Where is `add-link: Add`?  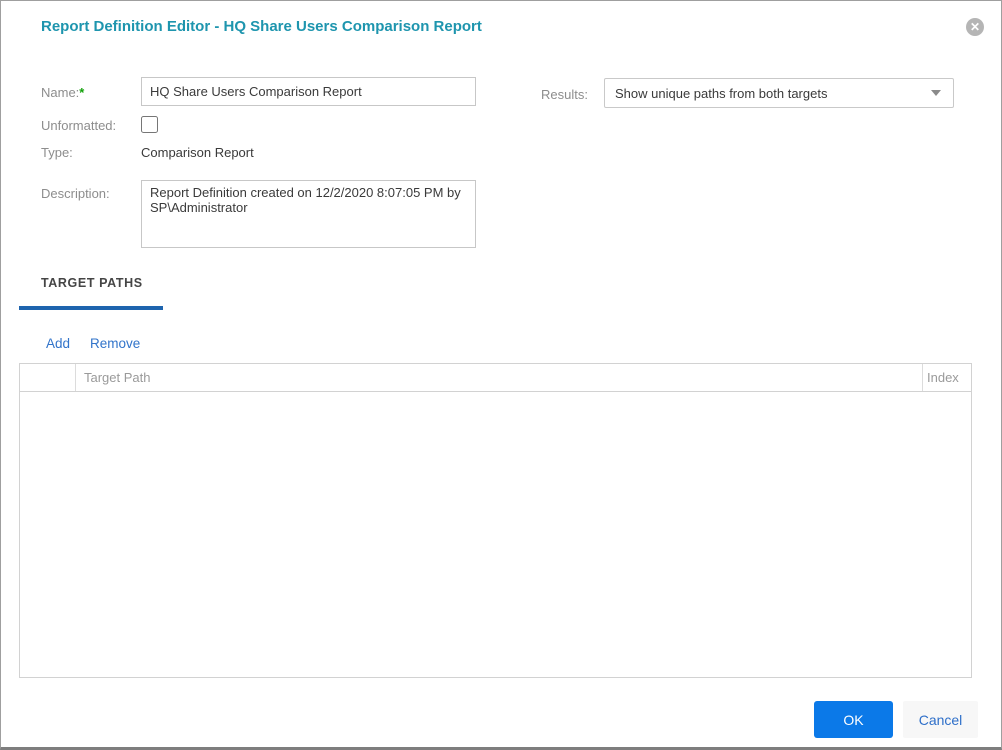 add-link: Add is located at coordinates (58, 343).